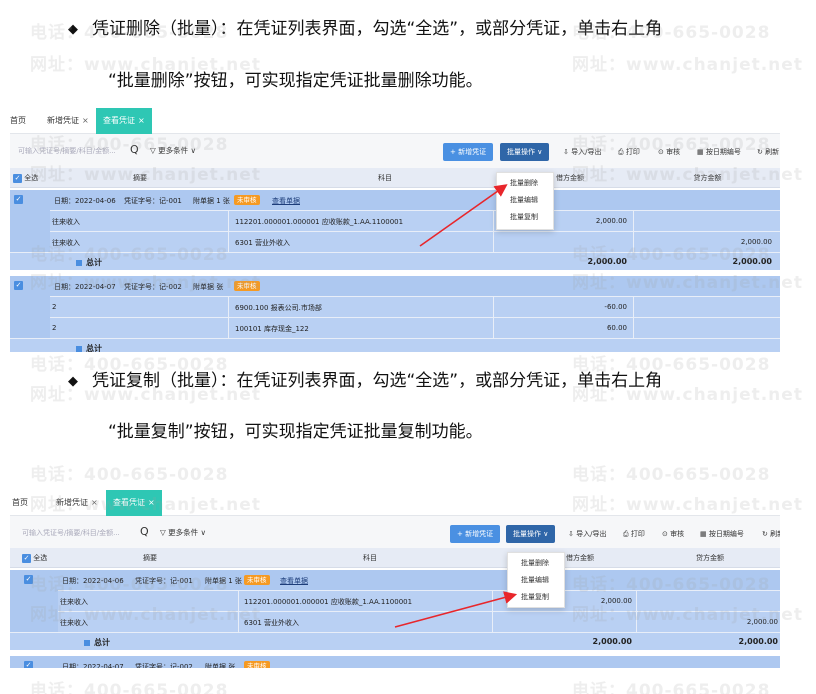 The image size is (816, 694). What do you see at coordinates (456, 406) in the screenshot?
I see `annotation-arrows` at bounding box center [456, 406].